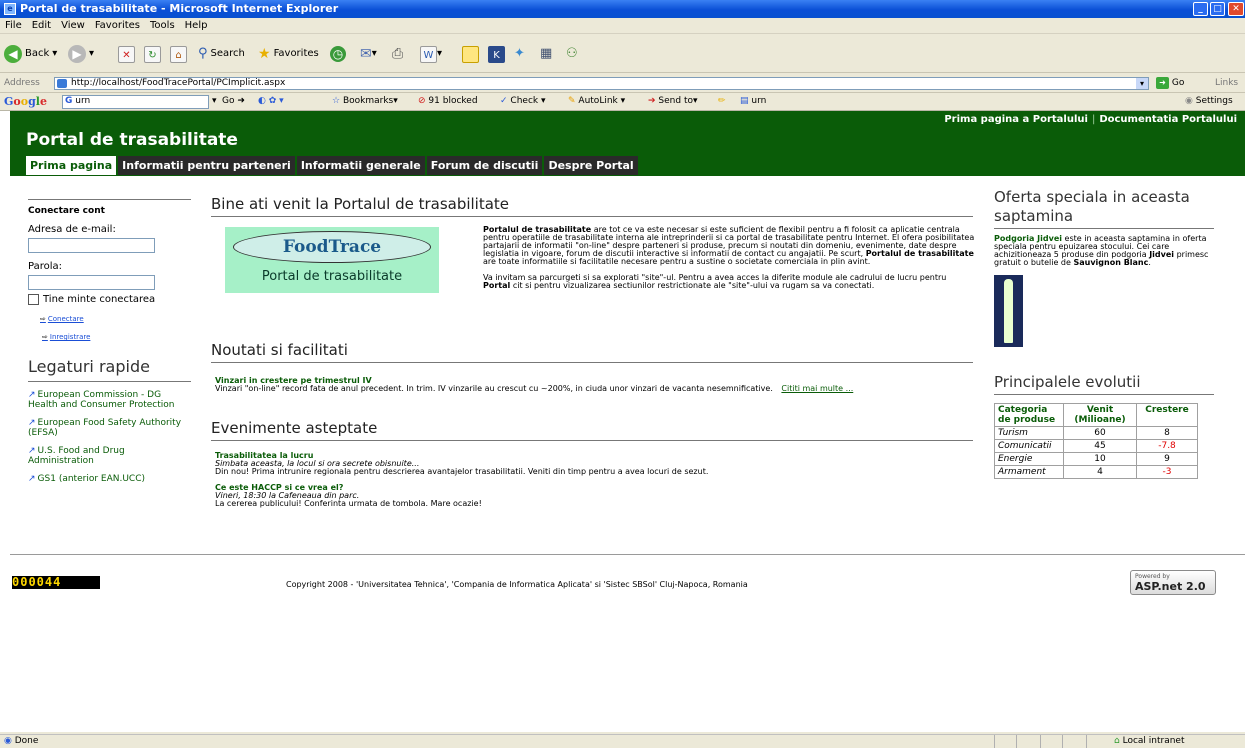 Image resolution: width=1245 pixels, height=748 pixels. Describe the element at coordinates (91, 479) in the screenshot. I see `quicklink-label: GS1 (anterior EAN.UCC)` at that location.